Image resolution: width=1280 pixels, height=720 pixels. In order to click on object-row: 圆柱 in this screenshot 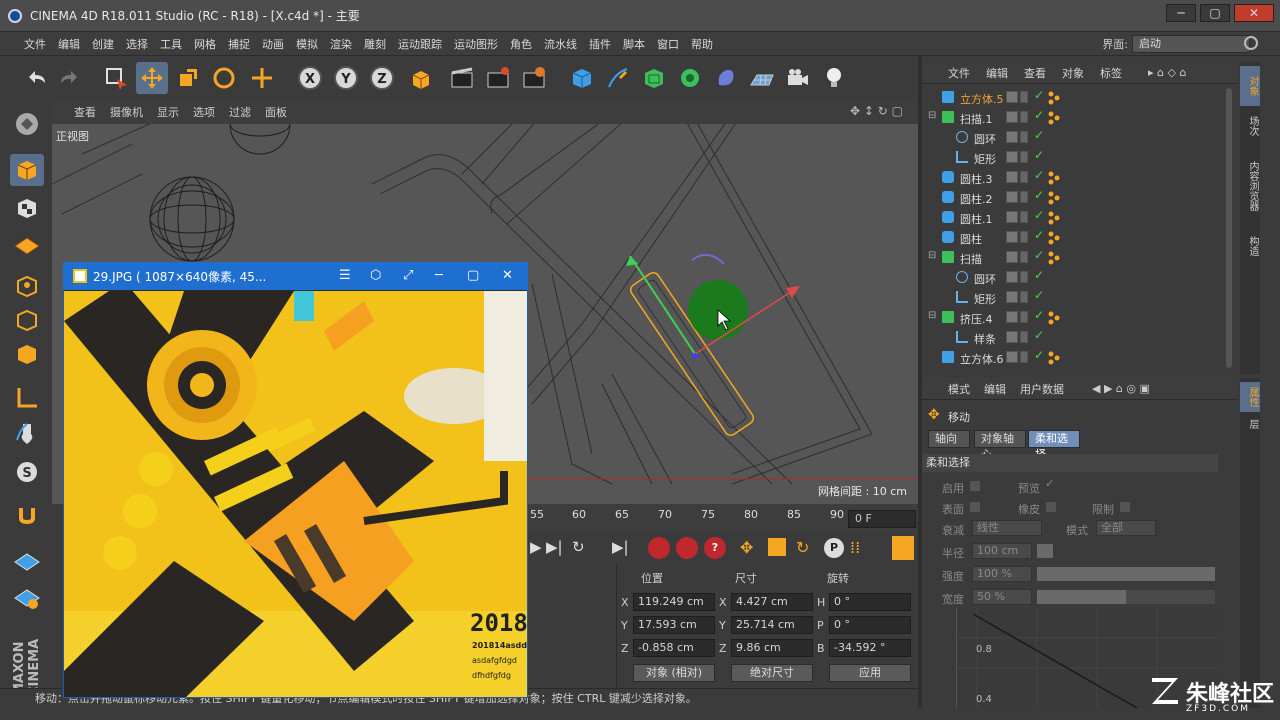, I will do `click(1074, 238)`.